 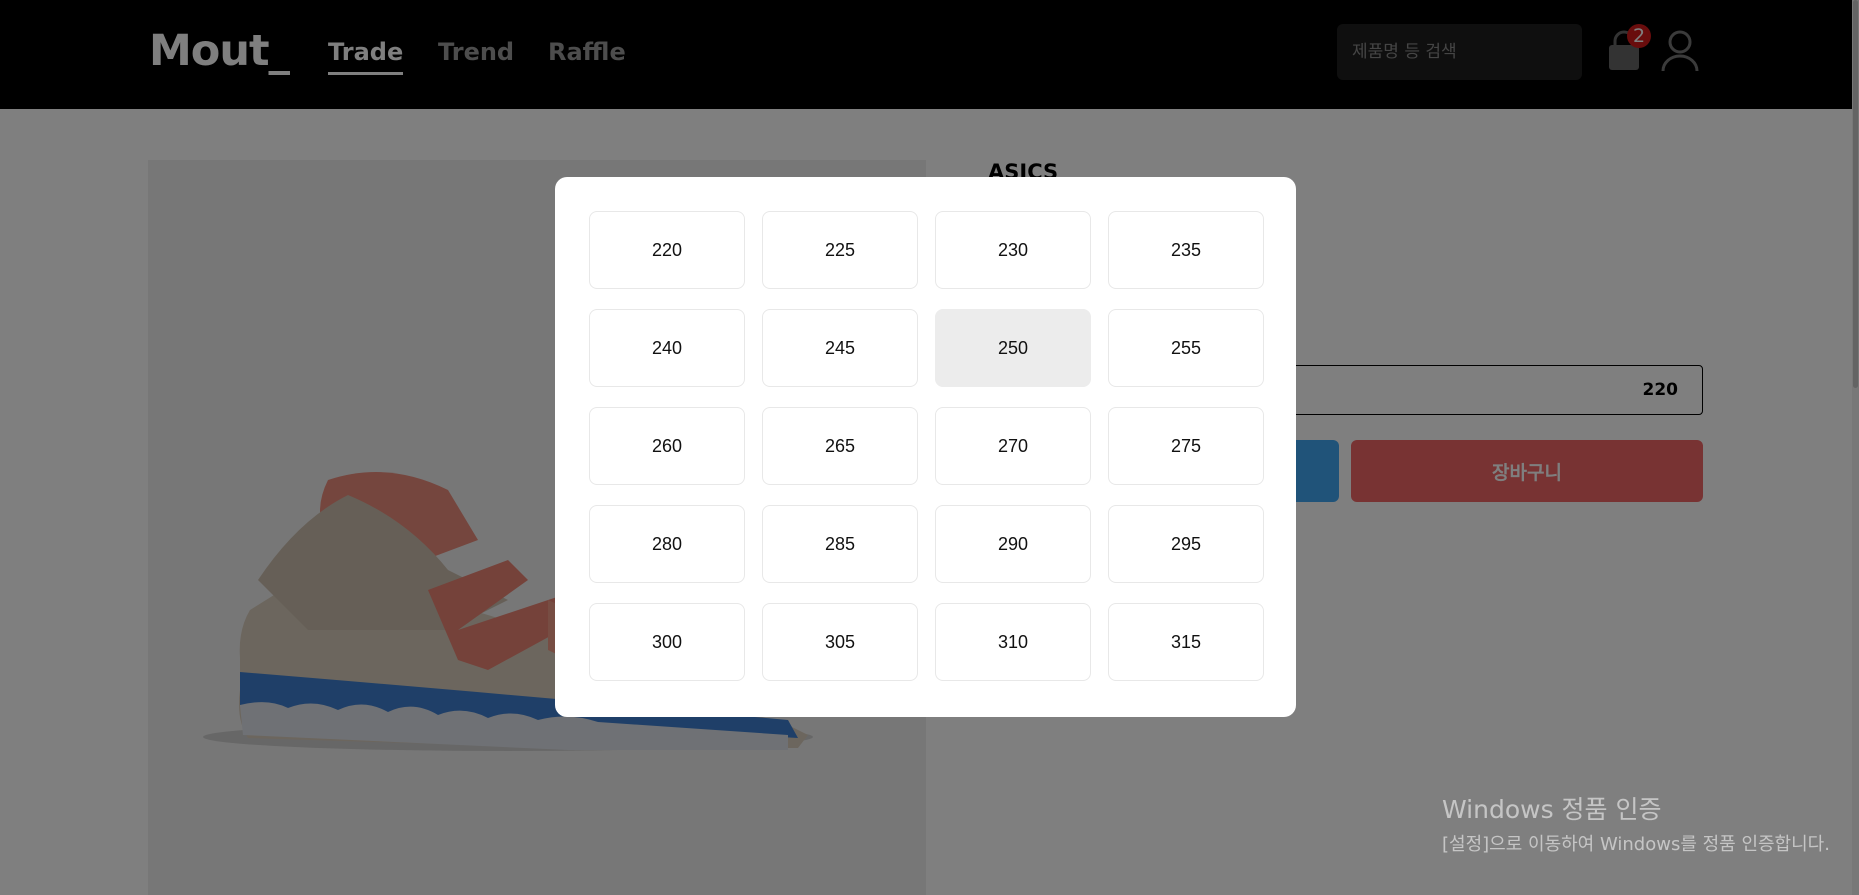 What do you see at coordinates (1186, 250) in the screenshot?
I see `size-option: 235` at bounding box center [1186, 250].